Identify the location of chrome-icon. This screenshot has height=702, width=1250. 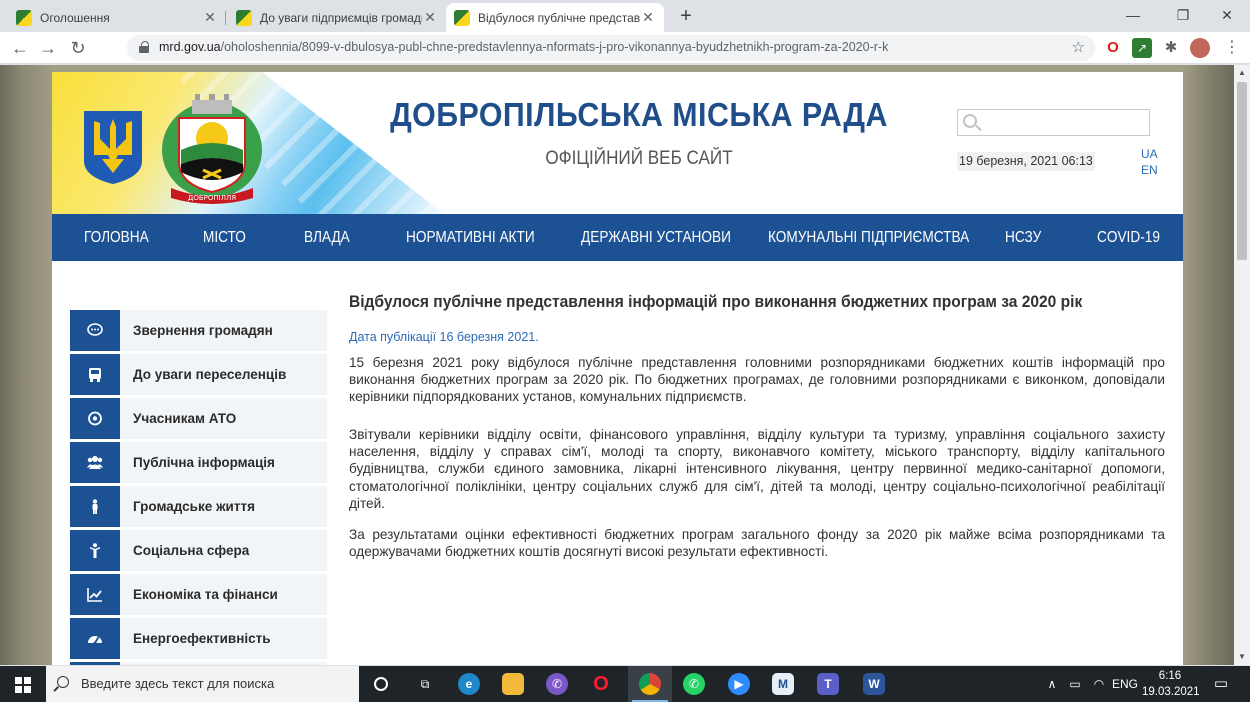
(650, 684).